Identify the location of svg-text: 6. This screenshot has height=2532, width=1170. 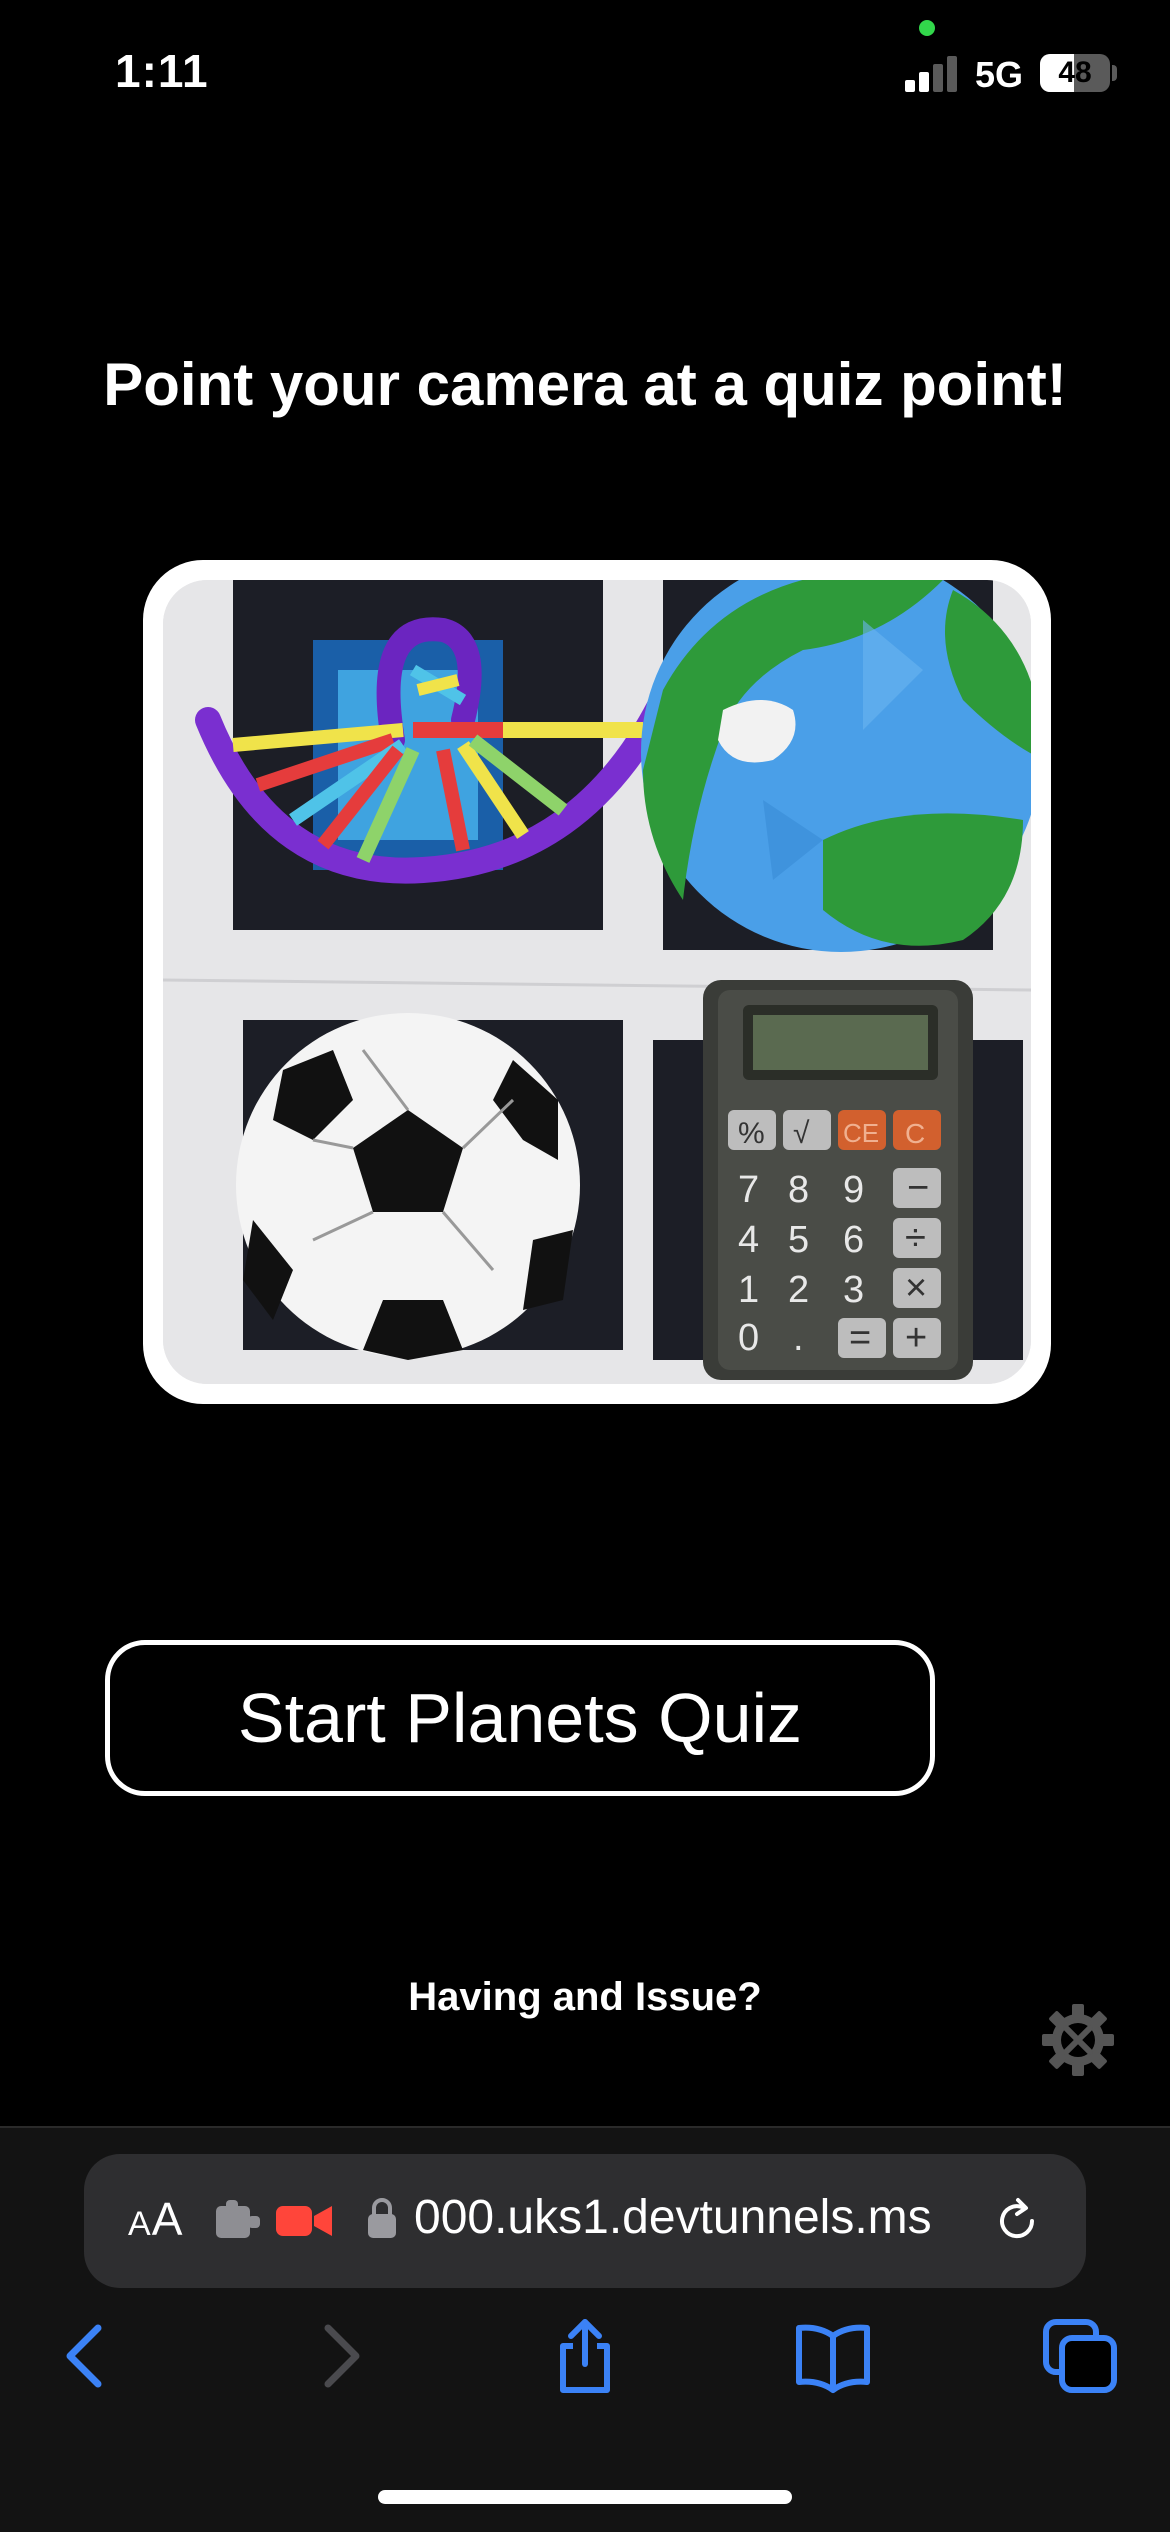
(853, 1240).